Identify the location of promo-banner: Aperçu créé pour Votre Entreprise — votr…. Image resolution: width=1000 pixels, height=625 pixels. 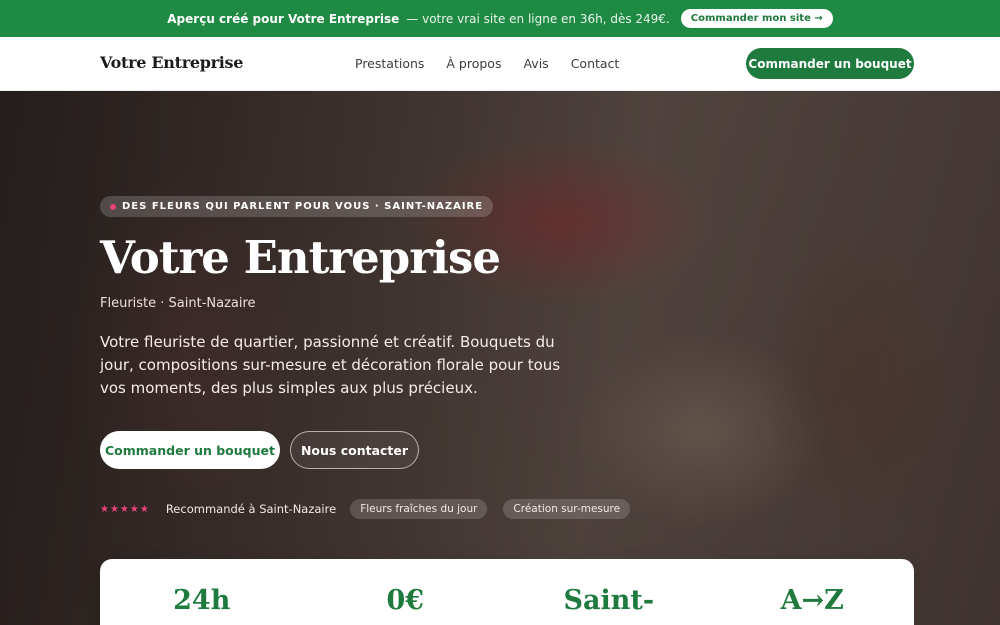
(500, 18).